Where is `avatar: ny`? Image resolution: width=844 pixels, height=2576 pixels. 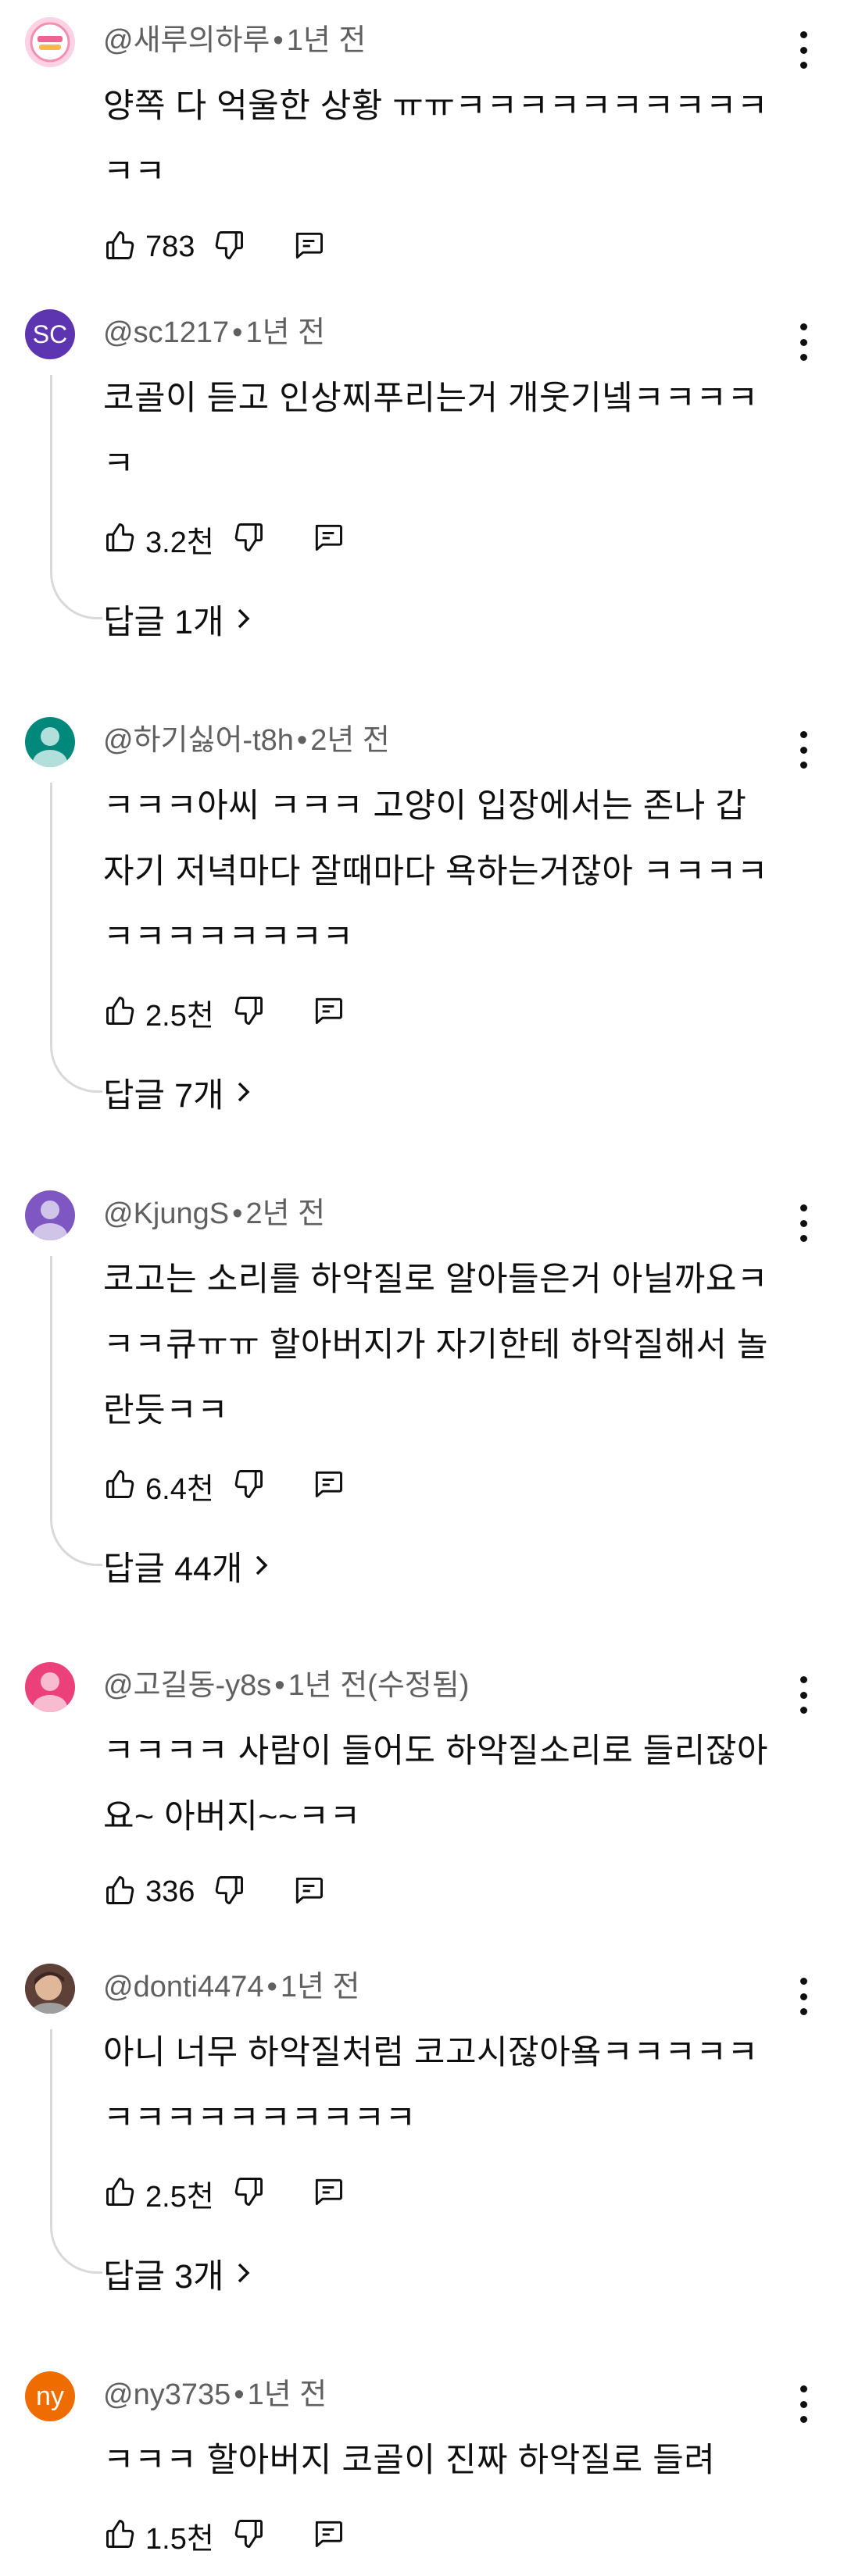
avatar: ny is located at coordinates (50, 2396).